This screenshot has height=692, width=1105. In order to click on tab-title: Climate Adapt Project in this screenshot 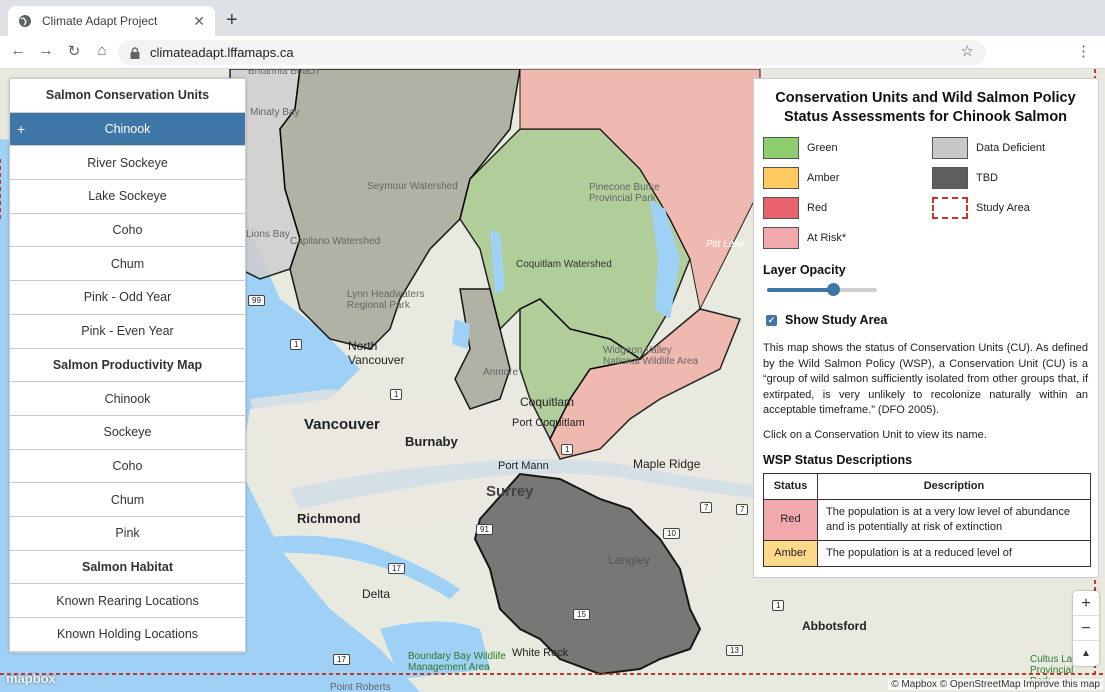, I will do `click(100, 21)`.